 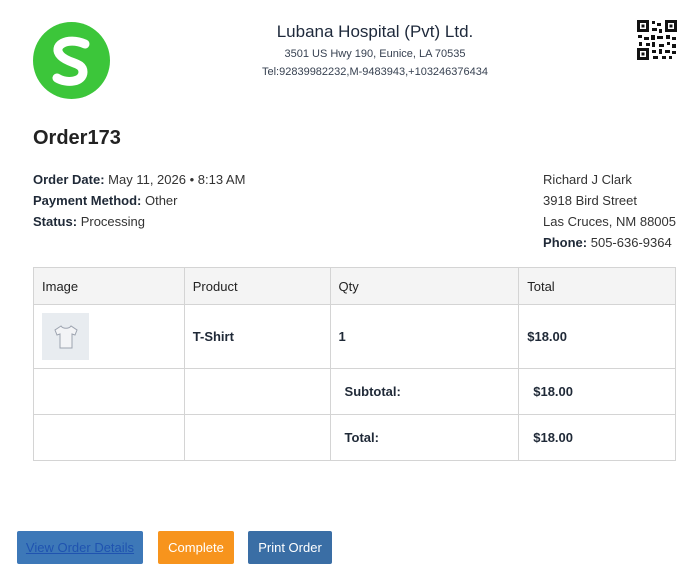 What do you see at coordinates (196, 547) in the screenshot?
I see `complete-button: Complete` at bounding box center [196, 547].